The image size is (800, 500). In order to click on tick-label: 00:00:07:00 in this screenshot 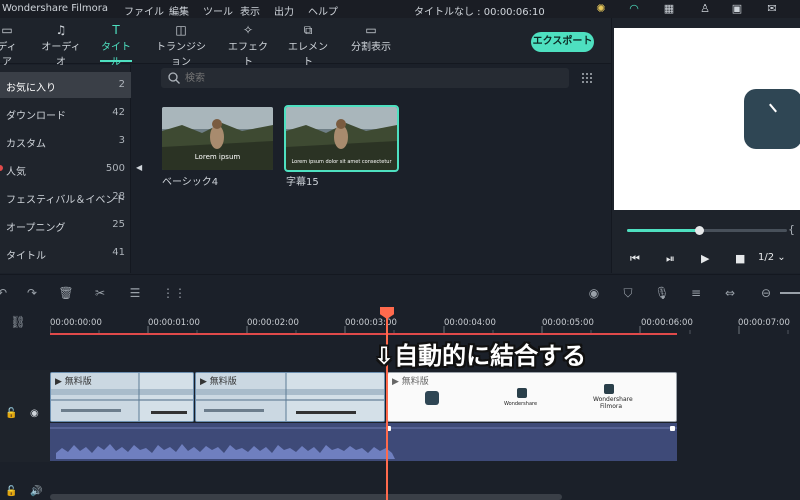, I will do `click(764, 323)`.